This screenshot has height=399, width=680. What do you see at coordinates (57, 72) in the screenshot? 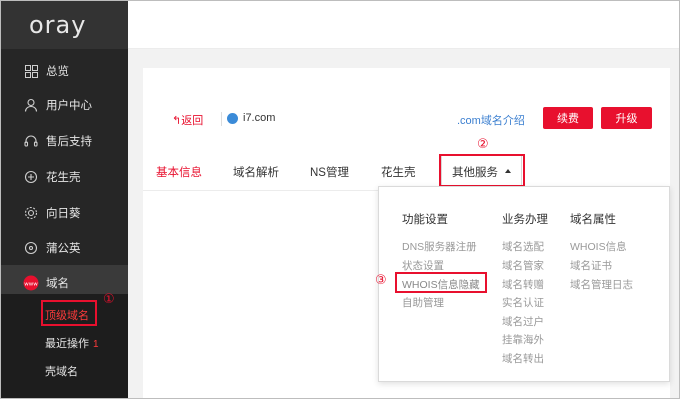
I see `sidebar-item-label: 总览` at bounding box center [57, 72].